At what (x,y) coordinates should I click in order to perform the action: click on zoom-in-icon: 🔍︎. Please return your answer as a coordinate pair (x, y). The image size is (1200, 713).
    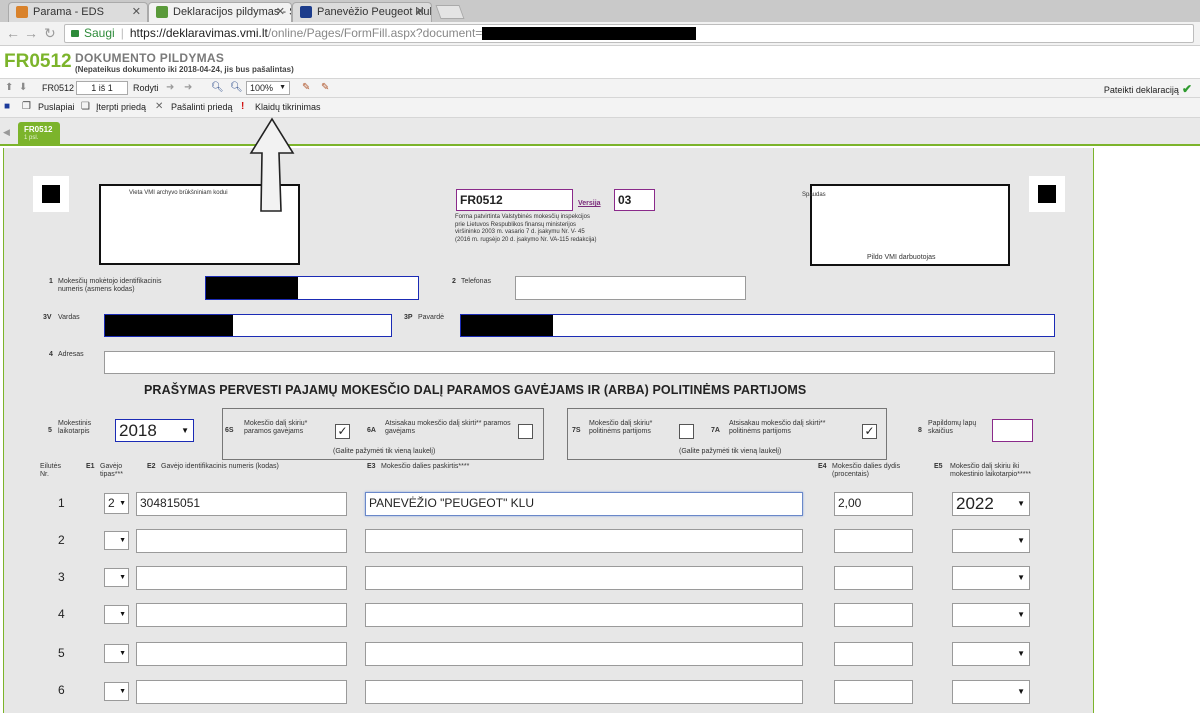
    Looking at the image, I should click on (236, 87).